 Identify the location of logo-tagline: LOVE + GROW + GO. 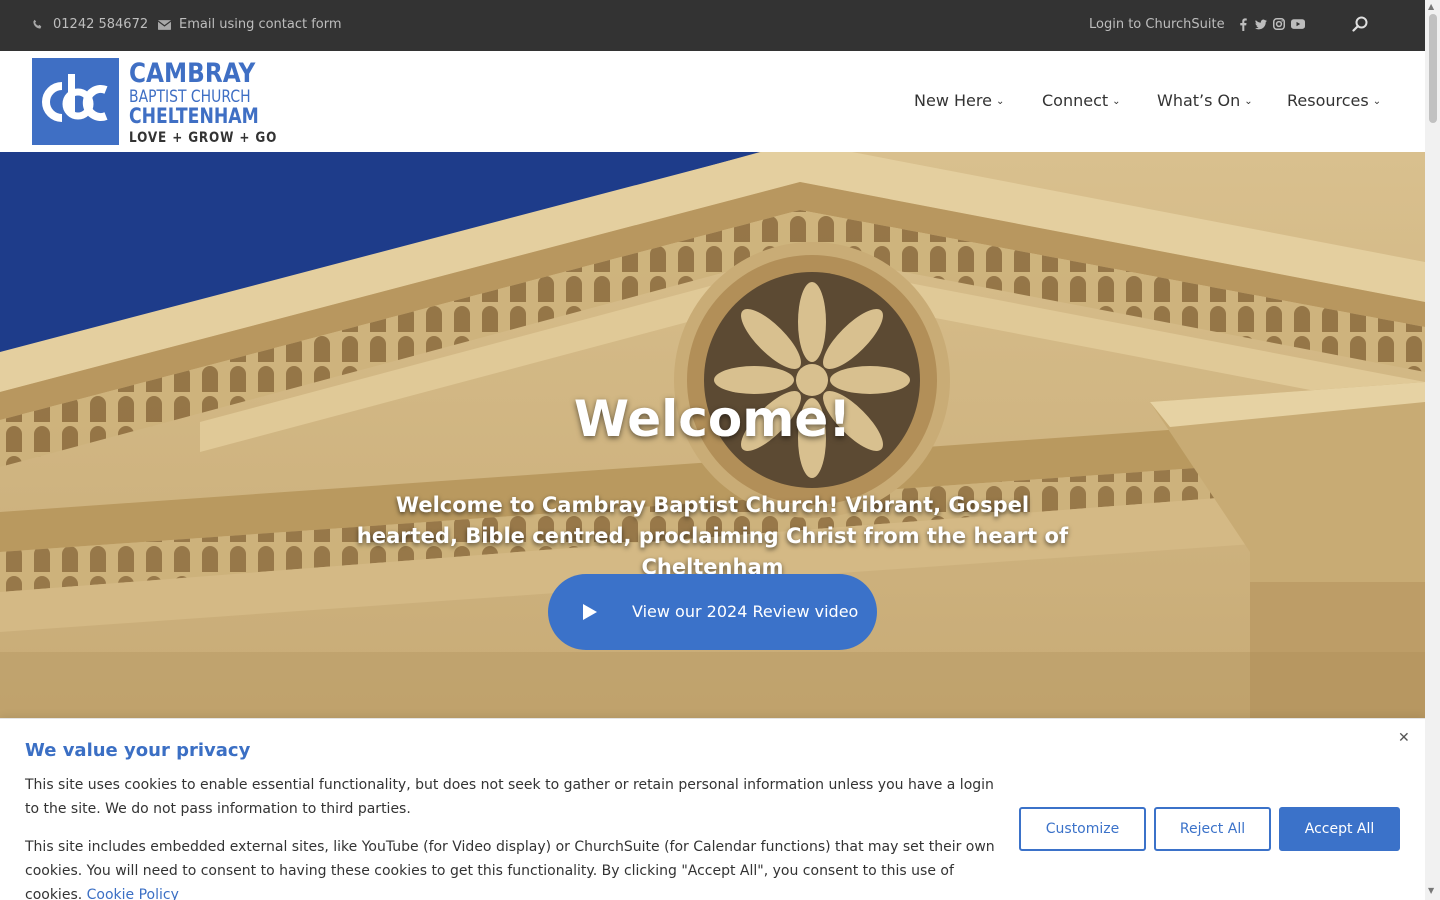
(203, 138).